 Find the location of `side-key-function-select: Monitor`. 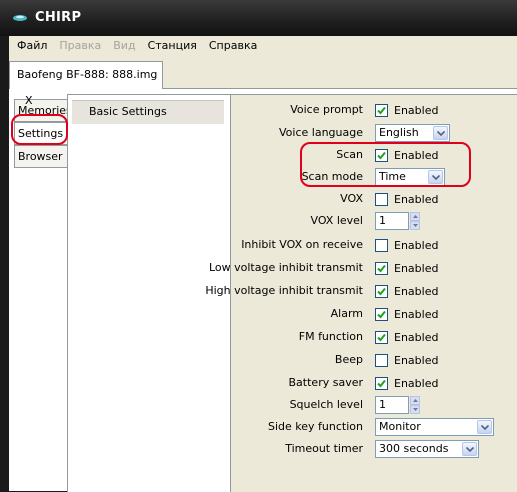

side-key-function-select: Monitor is located at coordinates (434, 427).